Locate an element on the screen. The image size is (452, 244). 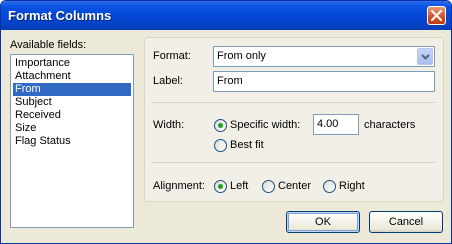
specific-width-label: Specific width: is located at coordinates (265, 125).